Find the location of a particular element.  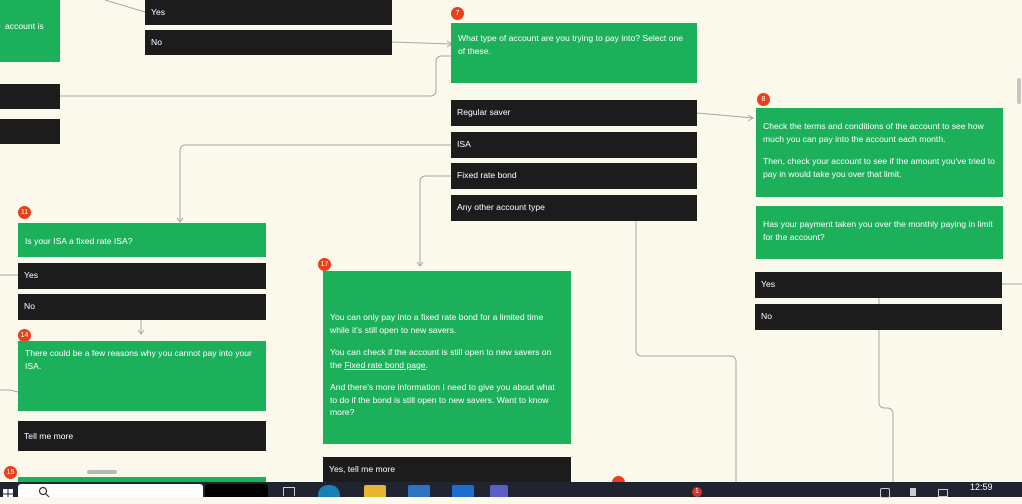

edge-browser-icon is located at coordinates (329, 491).